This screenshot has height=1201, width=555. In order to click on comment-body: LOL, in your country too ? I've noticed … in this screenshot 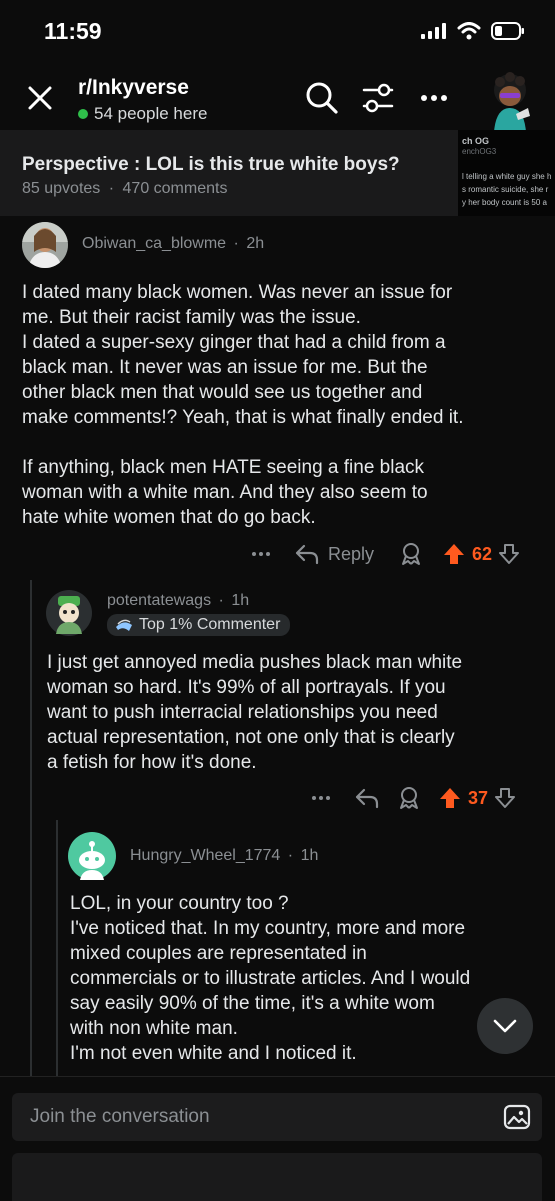, I will do `click(308, 978)`.